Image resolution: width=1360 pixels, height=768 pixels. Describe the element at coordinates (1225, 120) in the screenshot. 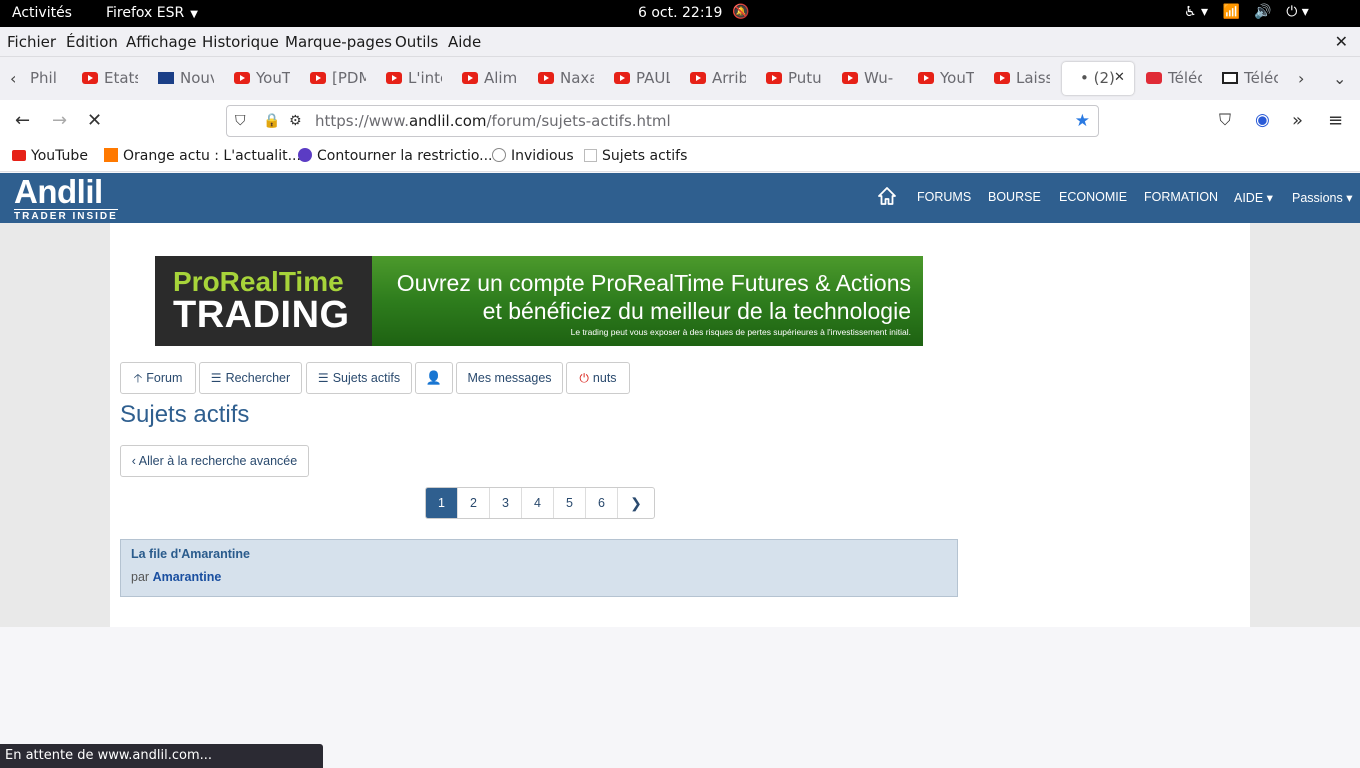

I see `pocket-icon: ⛉` at that location.